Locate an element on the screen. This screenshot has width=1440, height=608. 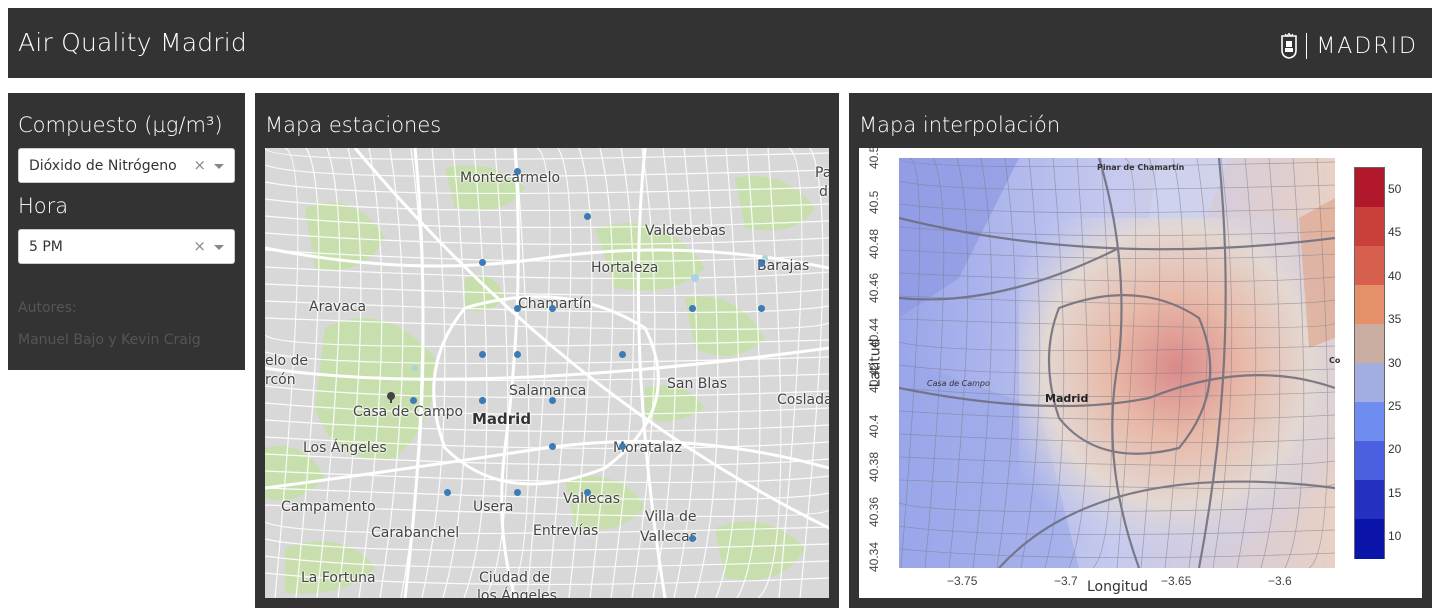
color-legend is located at coordinates (1369, 363).